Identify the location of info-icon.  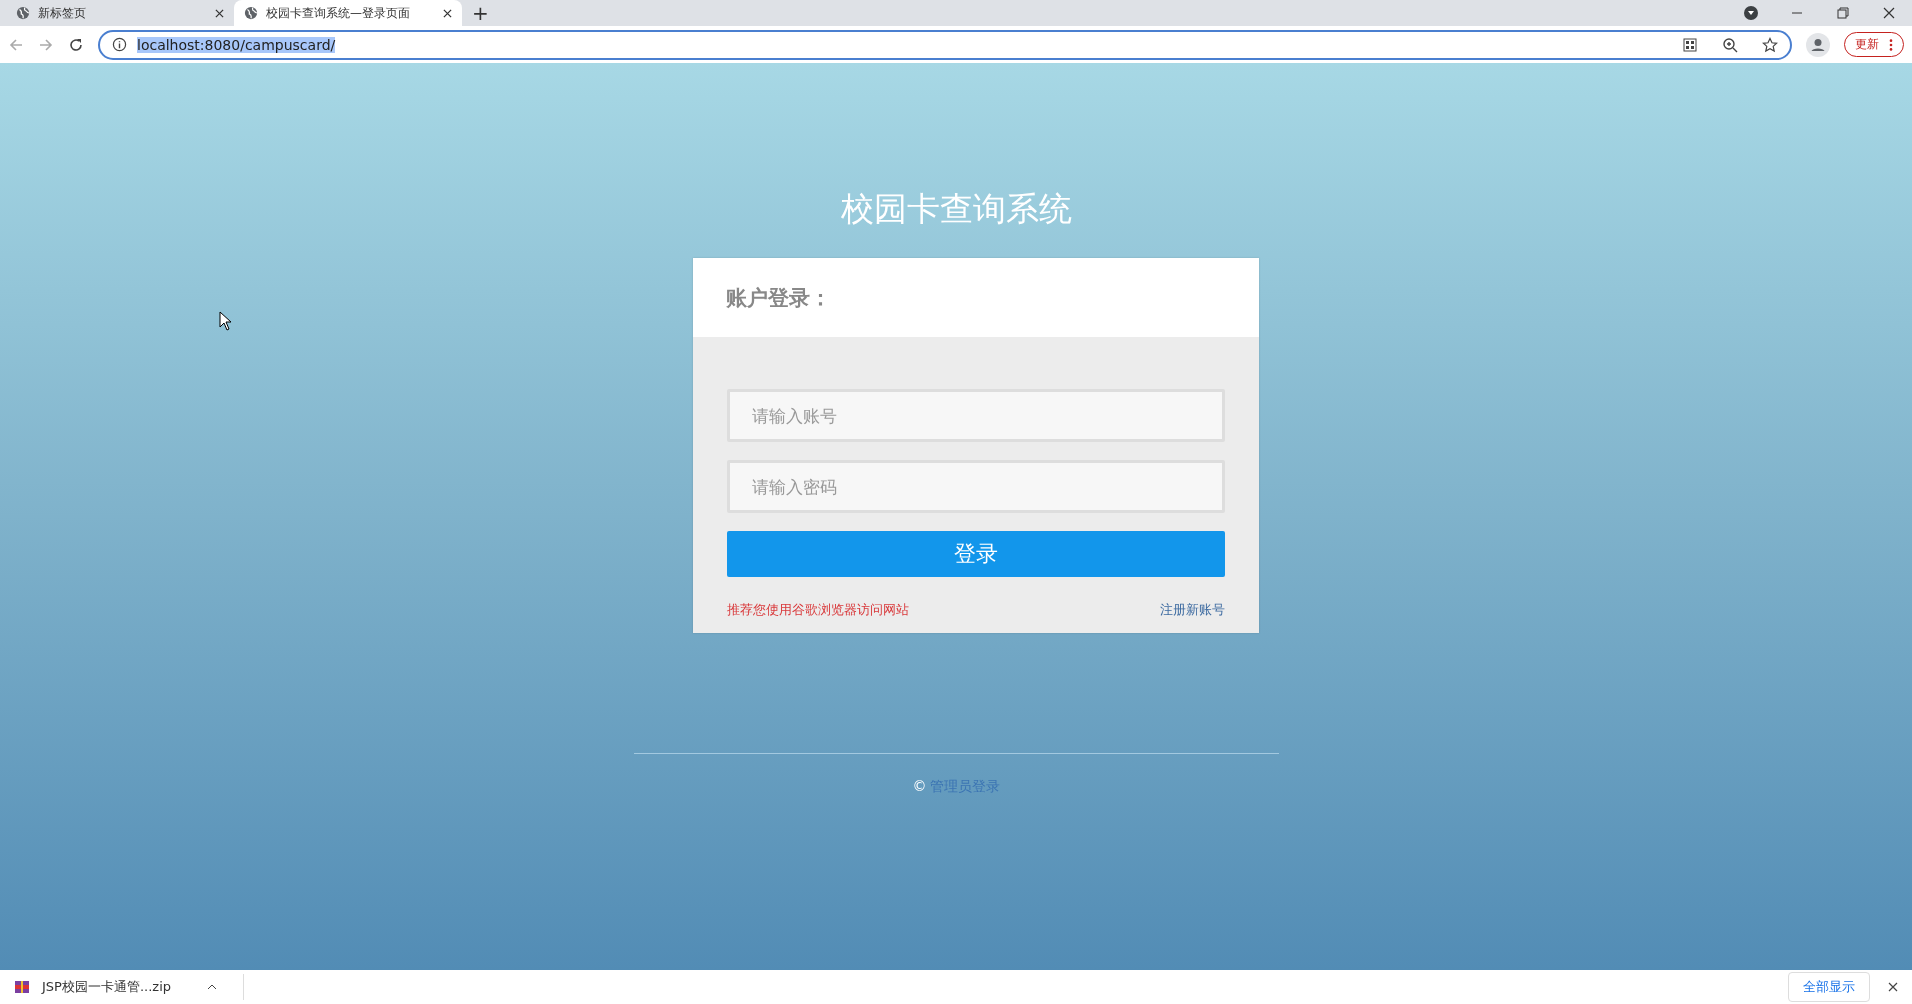
(119, 44).